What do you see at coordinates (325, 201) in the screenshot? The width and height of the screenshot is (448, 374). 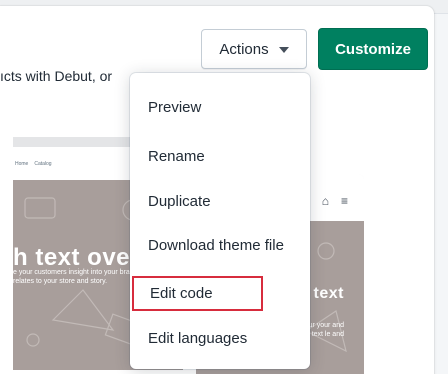 I see `cart-icon: ⌂` at bounding box center [325, 201].